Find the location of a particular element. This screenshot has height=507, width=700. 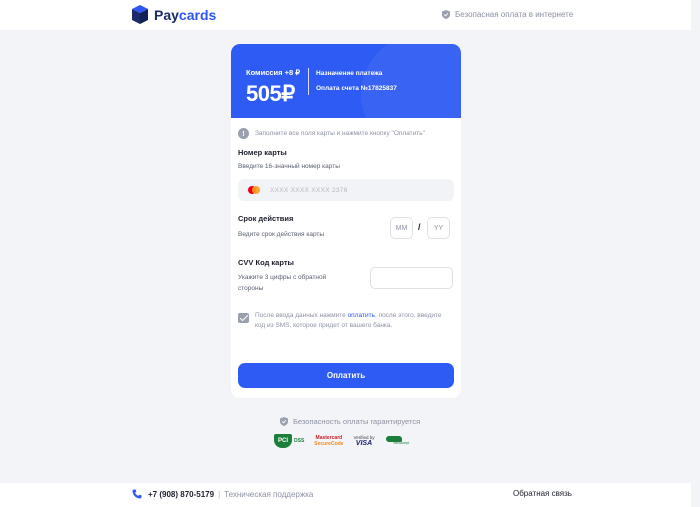

cvv-title: CVV Код карты is located at coordinates (266, 262).